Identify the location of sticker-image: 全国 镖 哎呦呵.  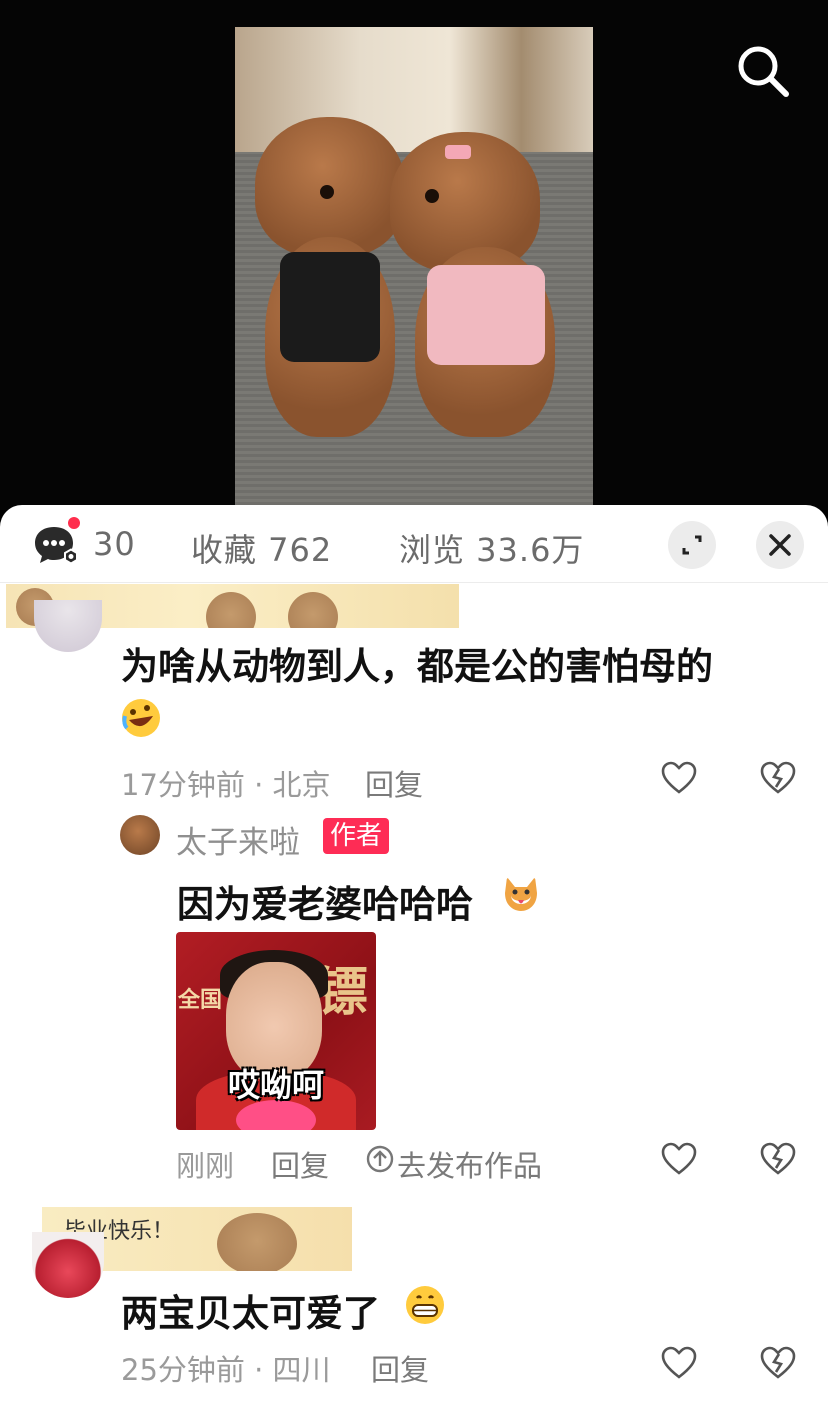
(276, 1031).